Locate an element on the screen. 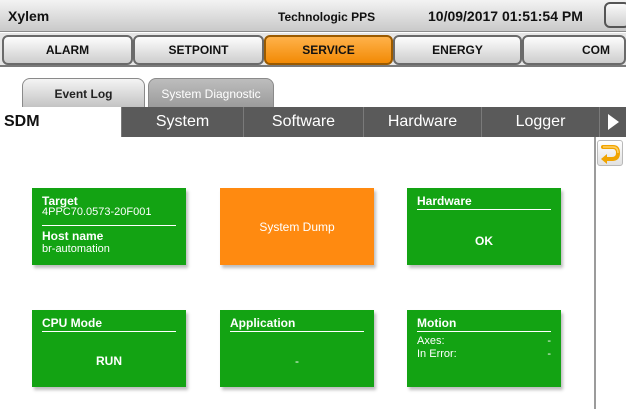 Image resolution: width=626 pixels, height=409 pixels. application-title: Application is located at coordinates (263, 323).